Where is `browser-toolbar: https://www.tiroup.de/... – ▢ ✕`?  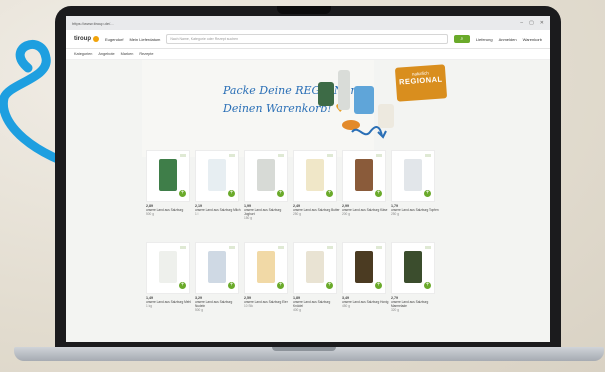
browser-toolbar: https://www.tiroup.de/... – ▢ ✕ is located at coordinates (308, 23).